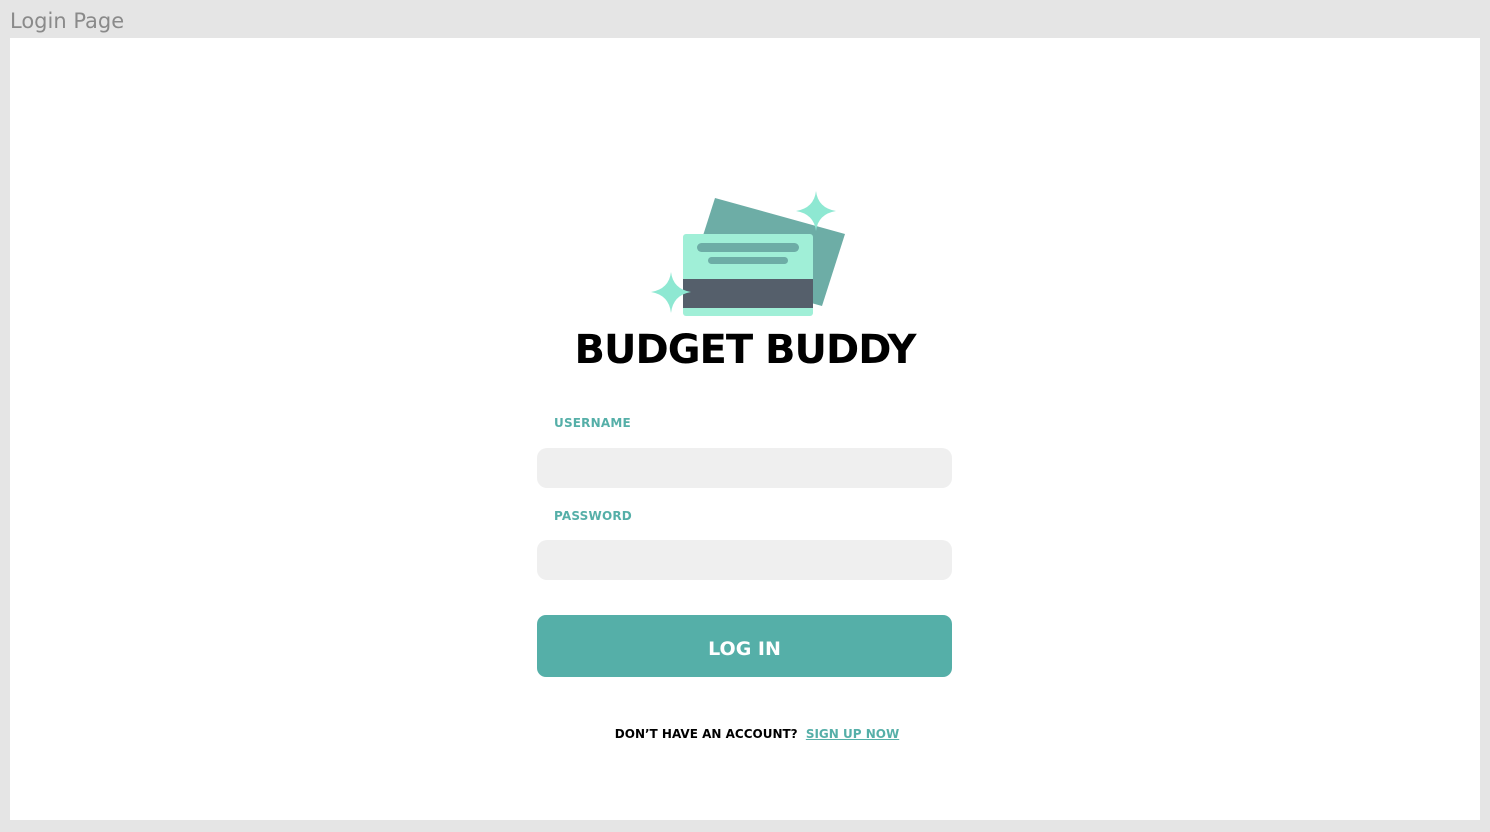 The width and height of the screenshot is (1490, 832). Describe the element at coordinates (744, 468) in the screenshot. I see `username-input` at that location.